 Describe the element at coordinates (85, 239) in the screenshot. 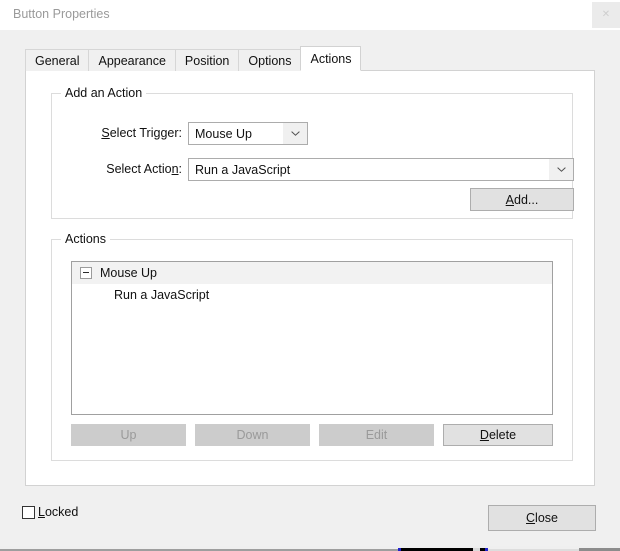

I see `actions-legend: Actions` at that location.